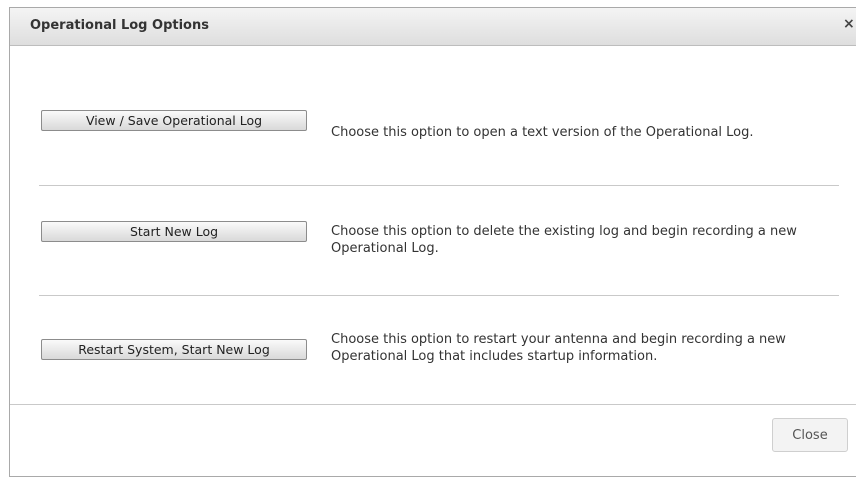 This screenshot has height=477, width=856. Describe the element at coordinates (174, 120) in the screenshot. I see `view-save-log-button: View / Save Operational Log` at that location.